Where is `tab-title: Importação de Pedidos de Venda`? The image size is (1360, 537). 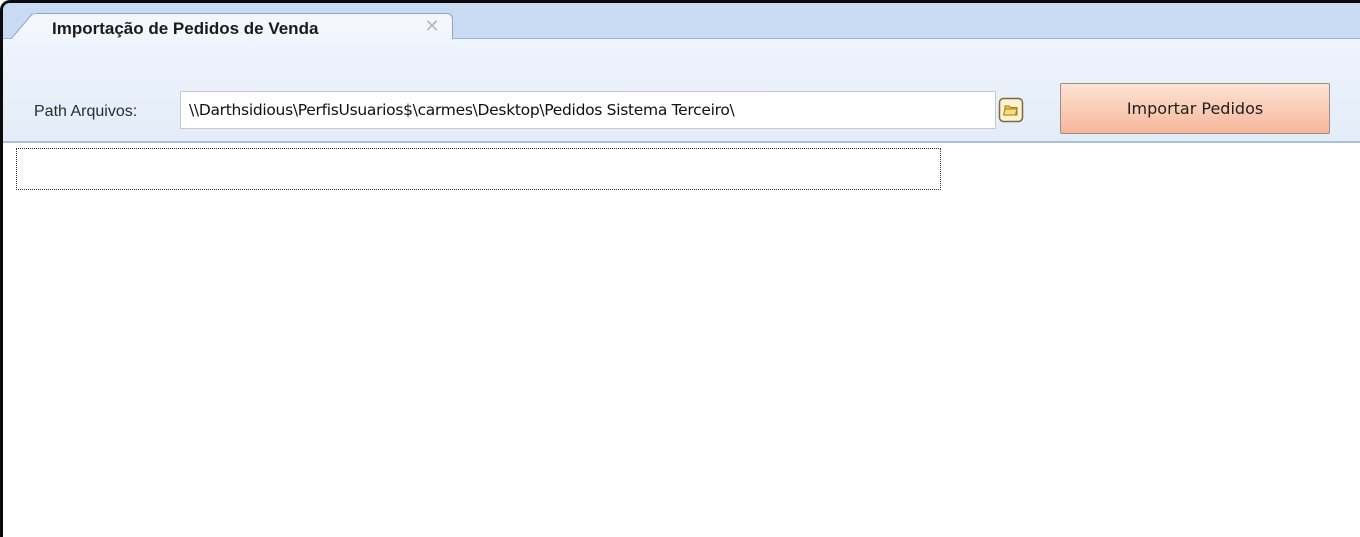
tab-title: Importação de Pedidos de Venda is located at coordinates (185, 28).